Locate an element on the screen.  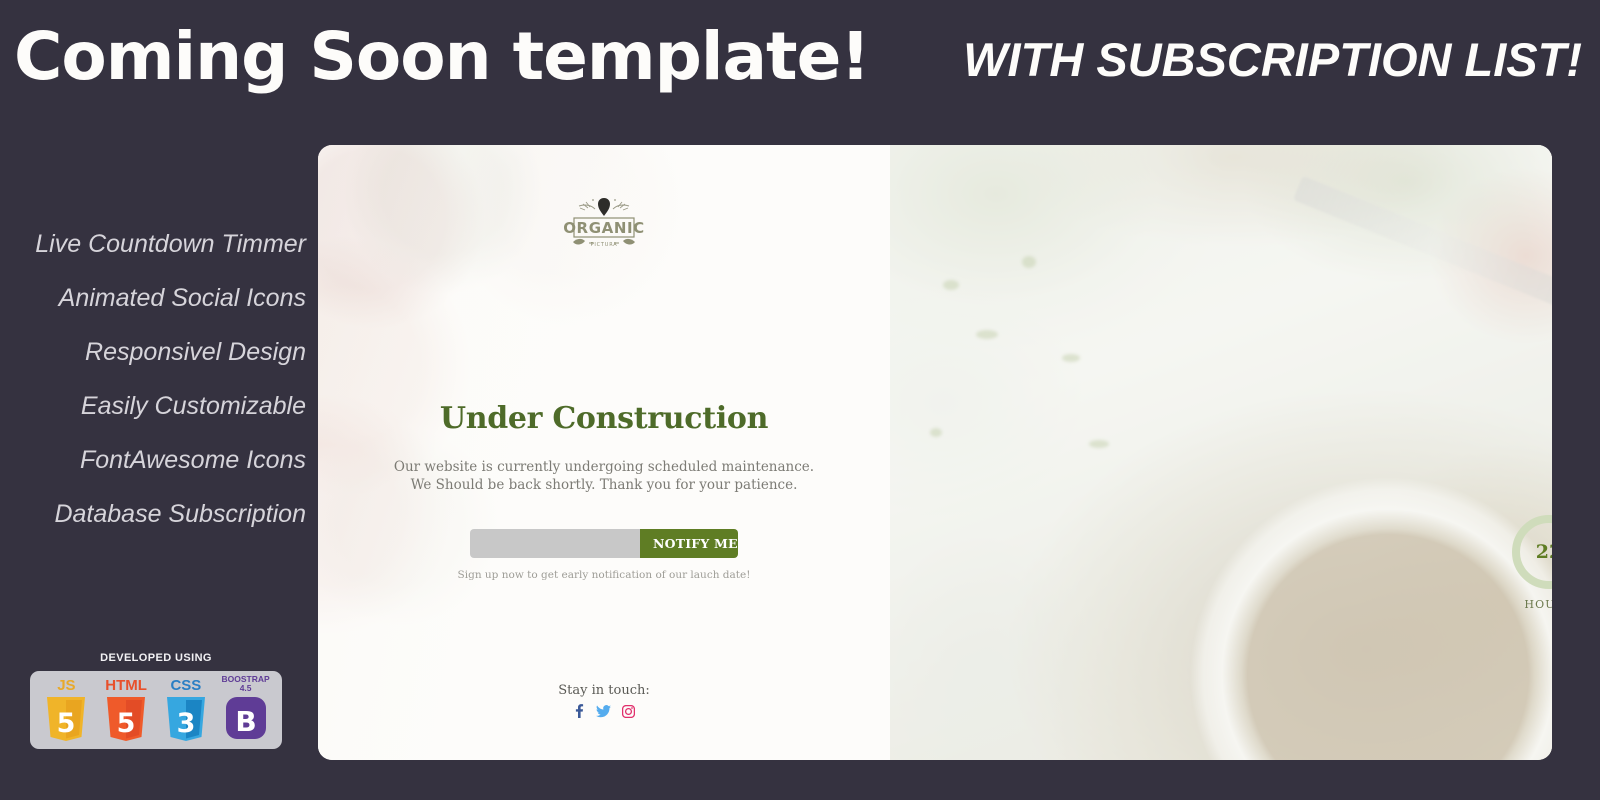
twitter-icon is located at coordinates (603, 711).